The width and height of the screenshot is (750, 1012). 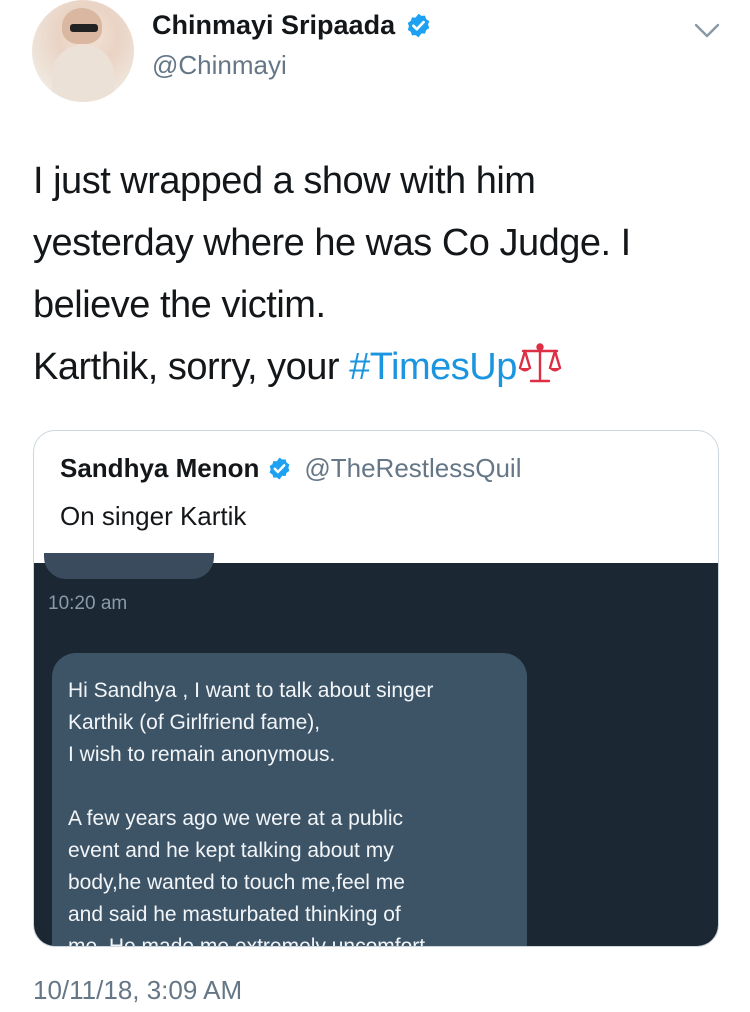 I want to click on author-name-row: Chinmayi Sripaada, so click(x=292, y=25).